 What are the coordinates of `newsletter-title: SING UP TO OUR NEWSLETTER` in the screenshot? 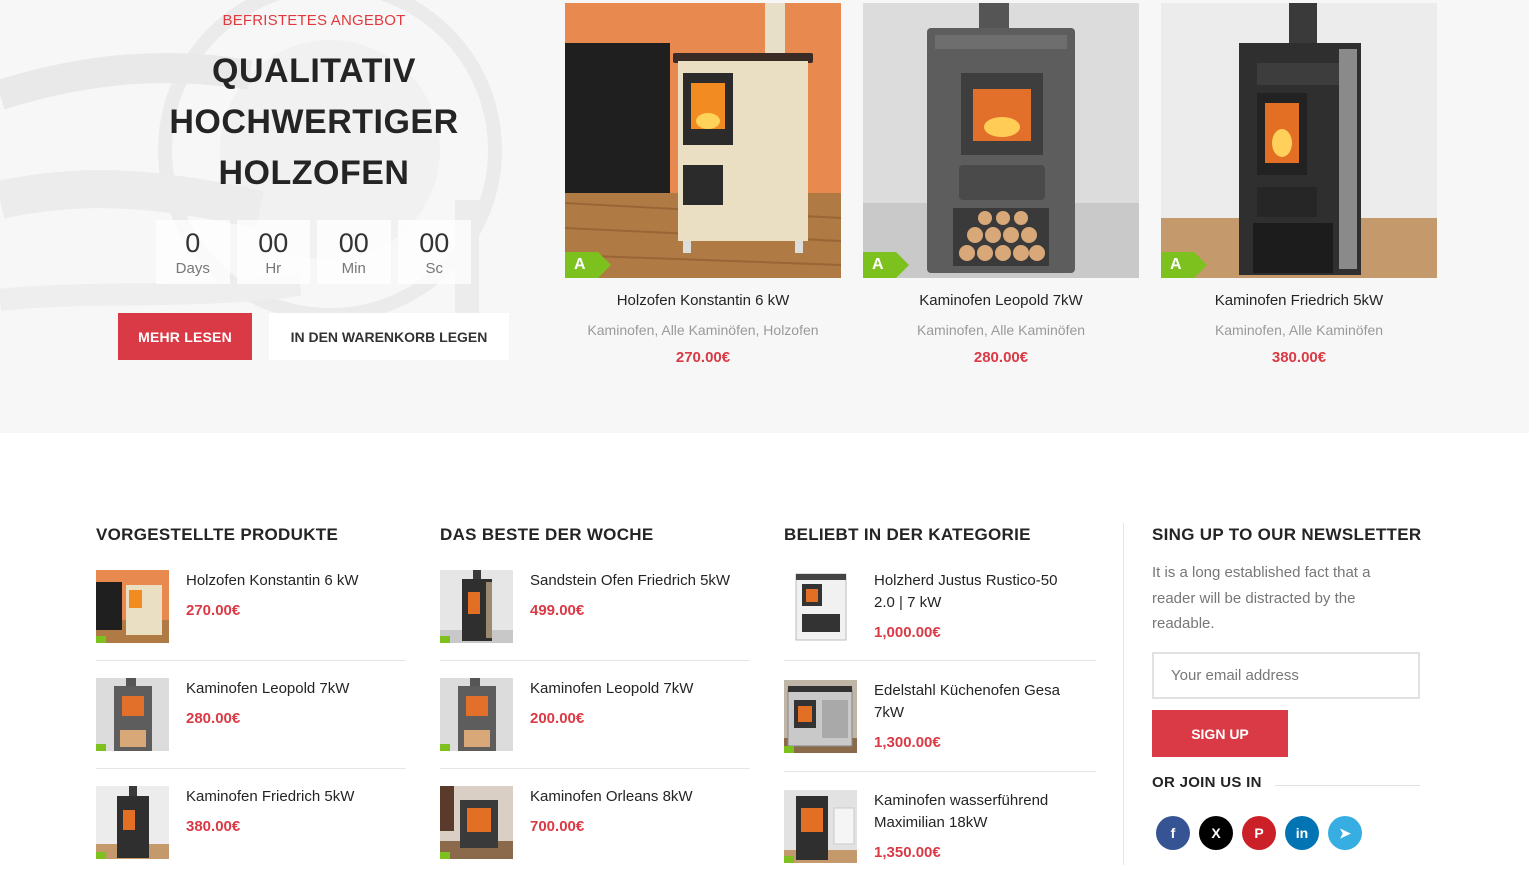 It's located at (1287, 534).